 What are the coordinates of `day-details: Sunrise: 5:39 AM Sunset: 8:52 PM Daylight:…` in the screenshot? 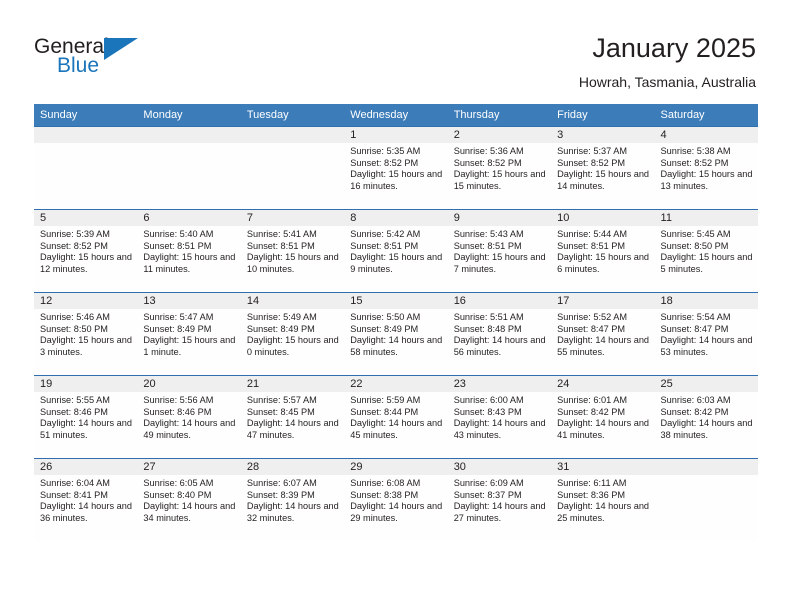 It's located at (85, 250).